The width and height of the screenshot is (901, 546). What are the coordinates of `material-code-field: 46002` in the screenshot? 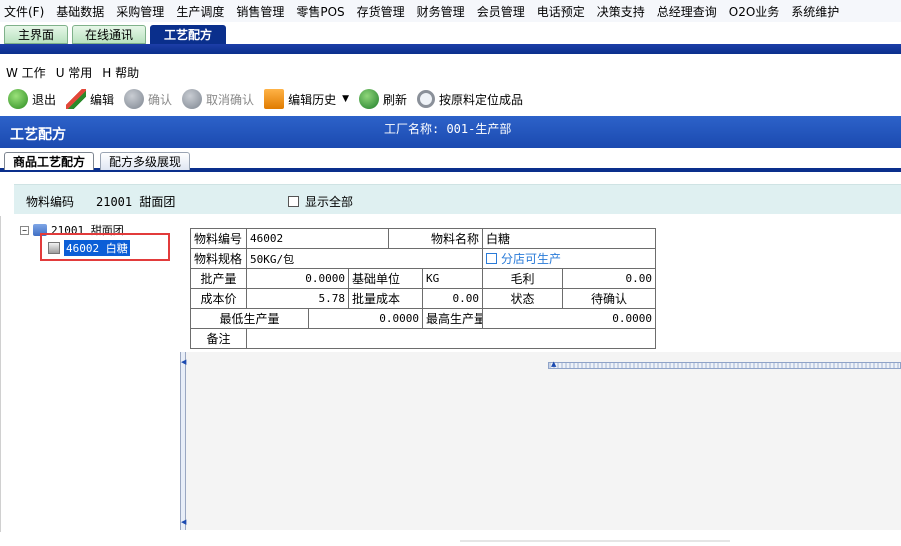 It's located at (317, 238).